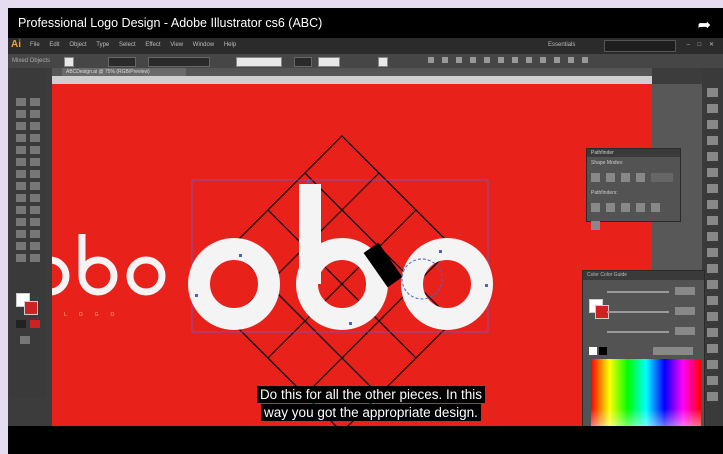 The width and height of the screenshot is (723, 454). Describe the element at coordinates (352, 80) in the screenshot. I see `horizontal-ruler` at that location.